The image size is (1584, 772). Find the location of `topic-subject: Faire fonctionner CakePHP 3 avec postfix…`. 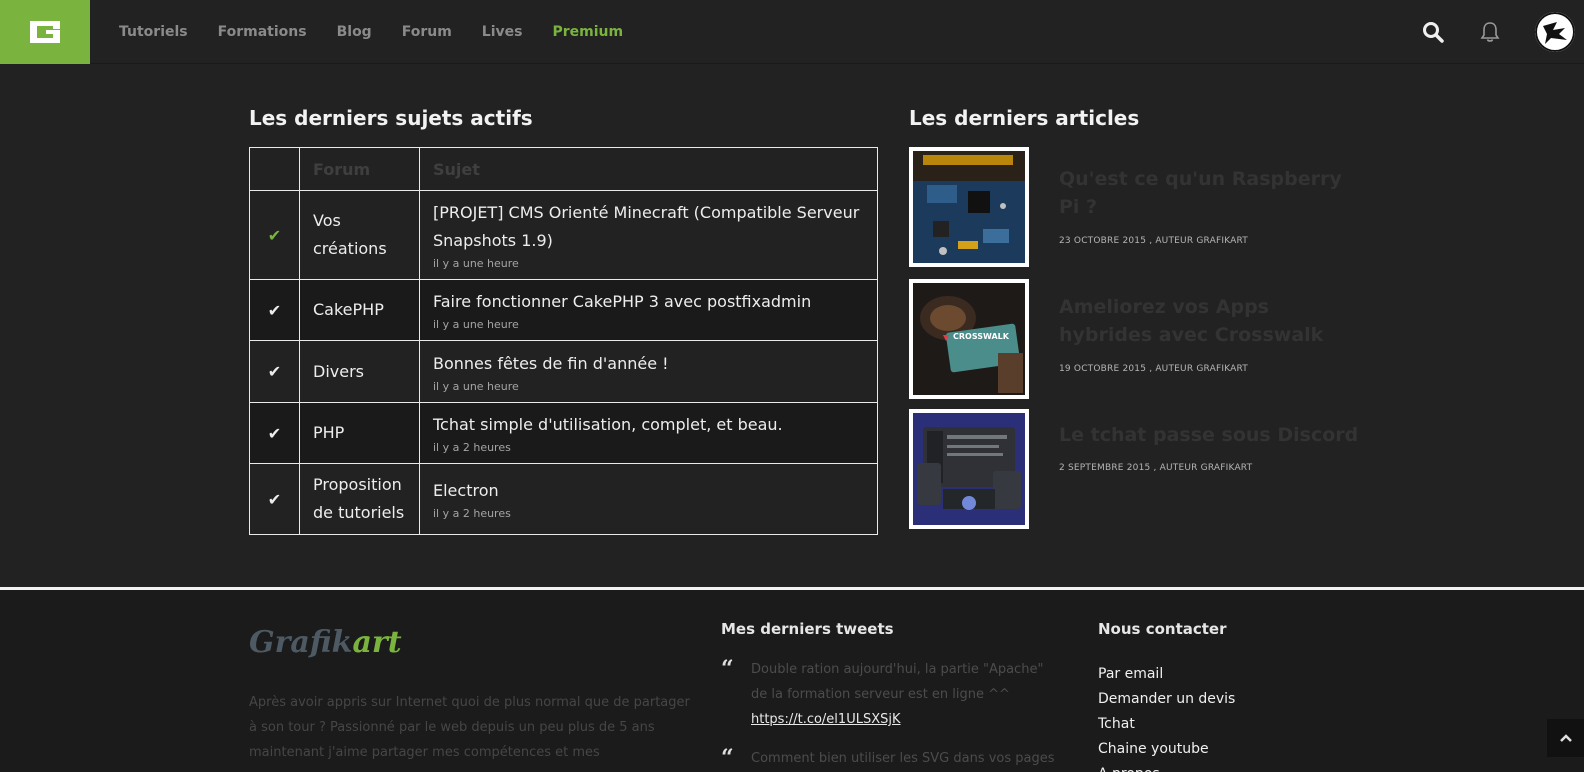

topic-subject: Faire fonctionner CakePHP 3 avec postfix… is located at coordinates (648, 310).